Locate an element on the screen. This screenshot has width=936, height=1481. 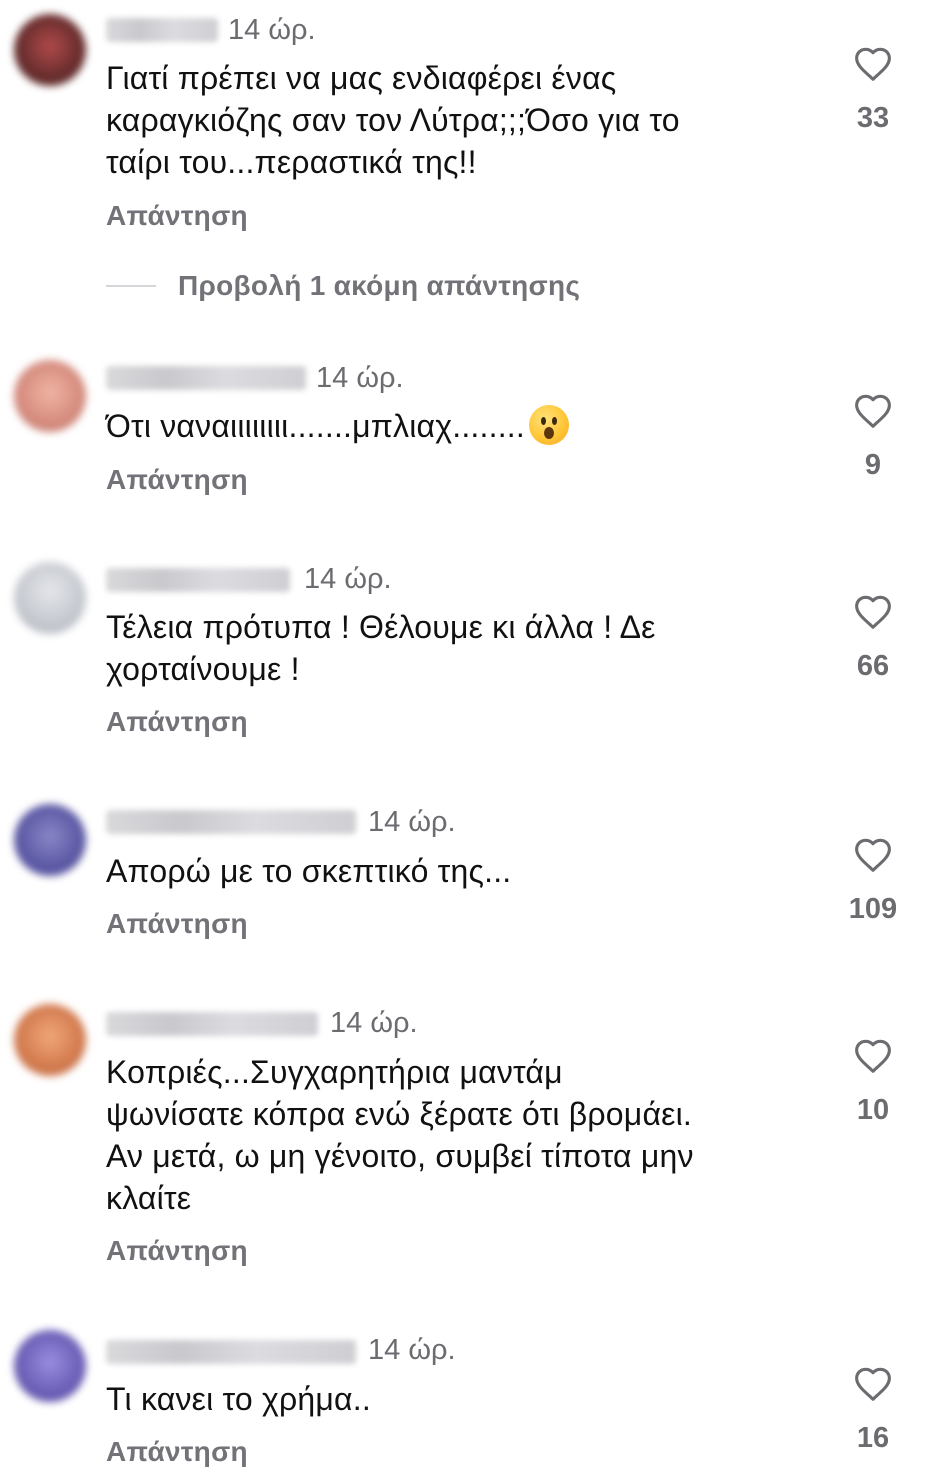
like-control: 10 is located at coordinates (873, 1082).